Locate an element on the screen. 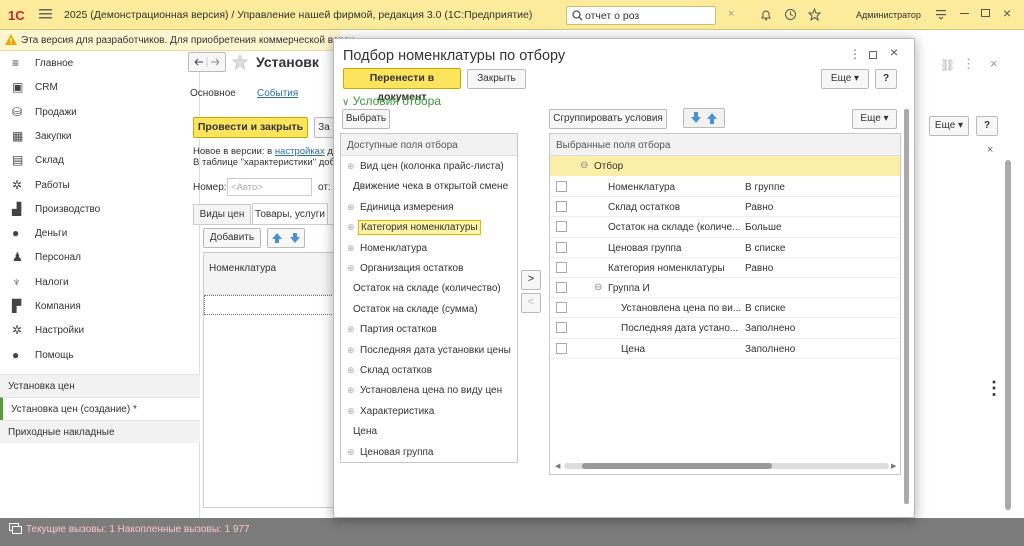 This screenshot has height=546, width=1024. save-button-partial: За is located at coordinates (324, 127).